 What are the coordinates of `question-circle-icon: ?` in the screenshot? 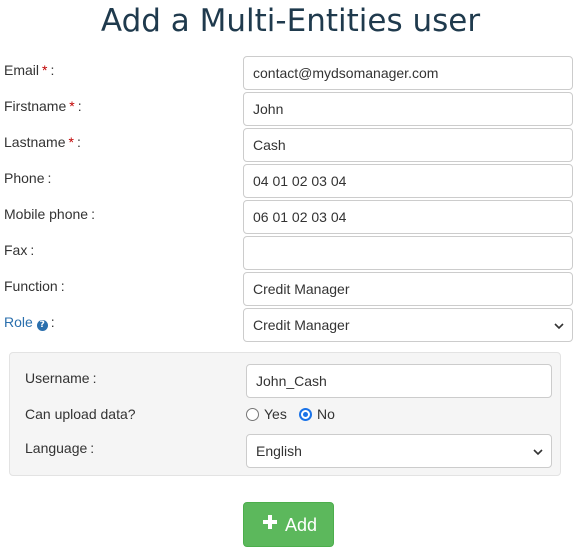 It's located at (42, 325).